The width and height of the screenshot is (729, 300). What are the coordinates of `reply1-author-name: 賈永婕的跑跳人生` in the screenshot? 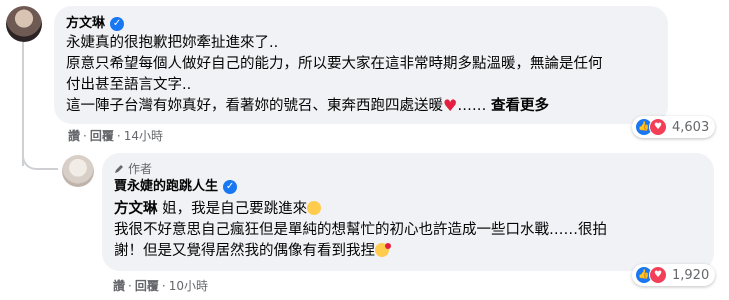 It's located at (166, 187).